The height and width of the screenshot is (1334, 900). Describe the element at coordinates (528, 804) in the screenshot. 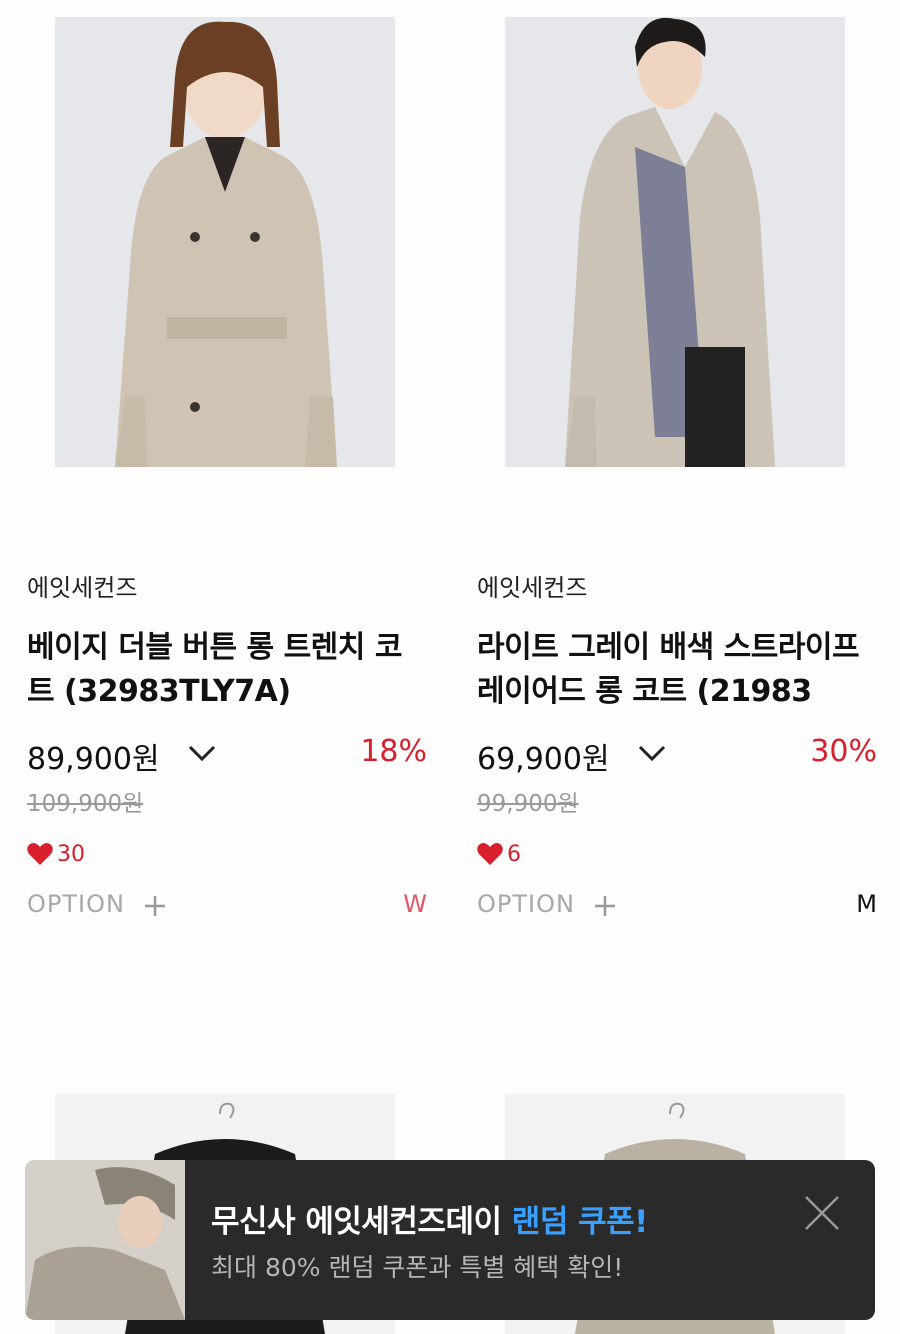

I see `original-price: 99,900원` at that location.